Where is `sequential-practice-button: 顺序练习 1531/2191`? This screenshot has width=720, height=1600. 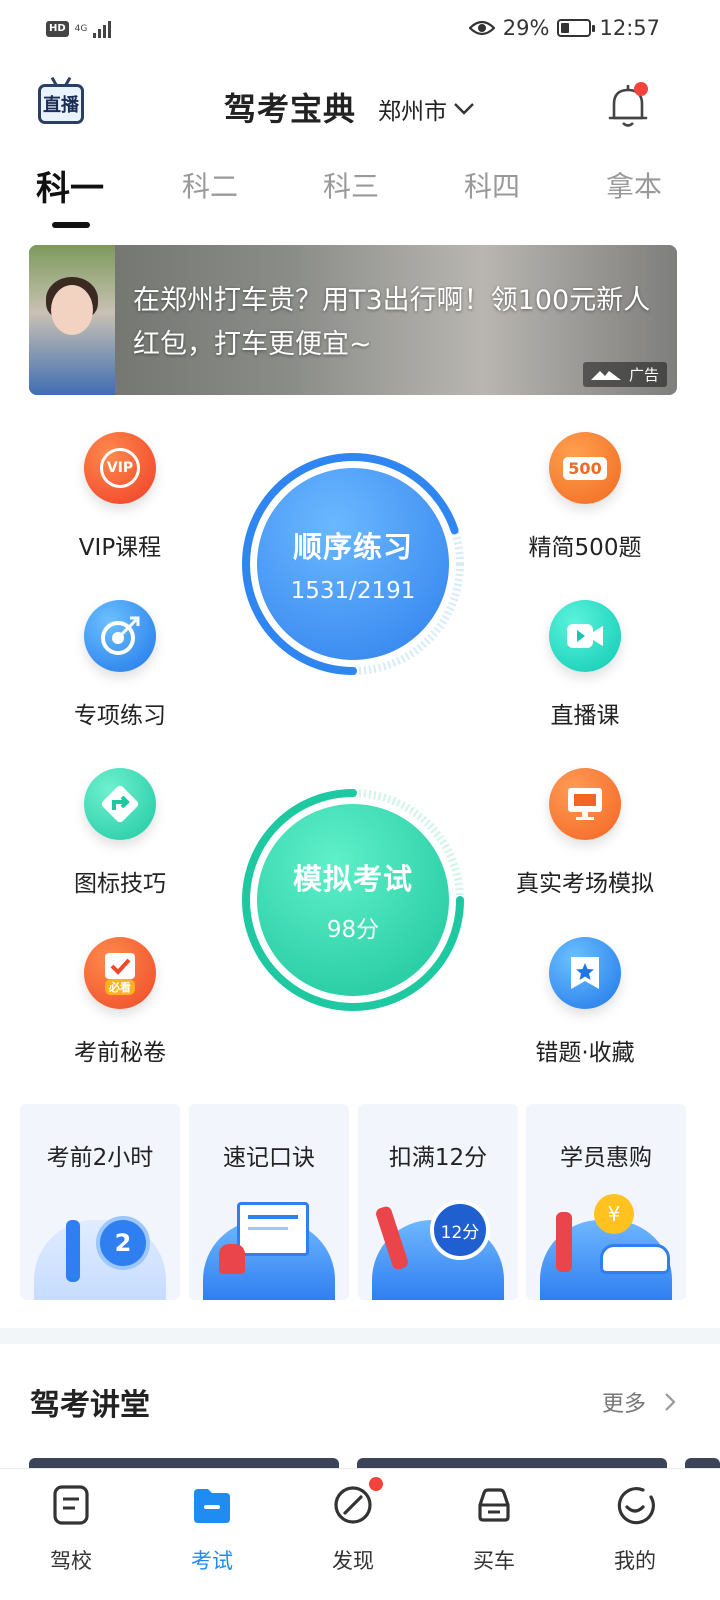 sequential-practice-button: 顺序练习 1531/2191 is located at coordinates (353, 564).